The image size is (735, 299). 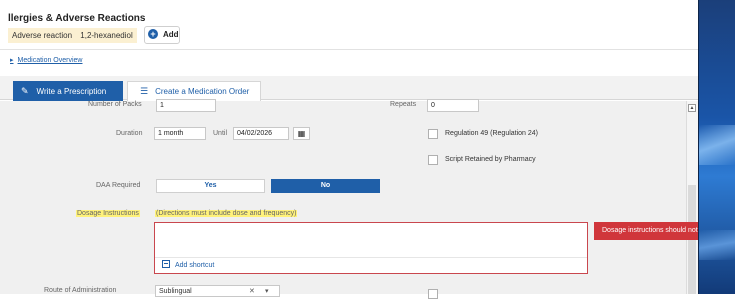 What do you see at coordinates (433, 134) in the screenshot?
I see `regulation-49-checkbox` at bounding box center [433, 134].